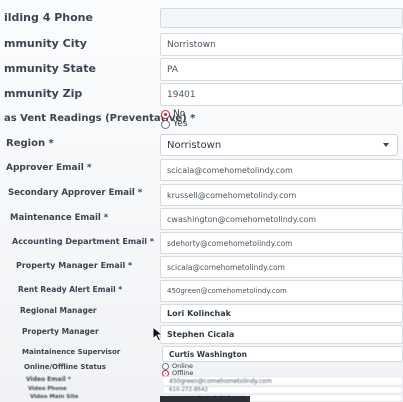 The width and height of the screenshot is (403, 402). I want to click on label-online-status: Online/Offline Status, so click(65, 367).